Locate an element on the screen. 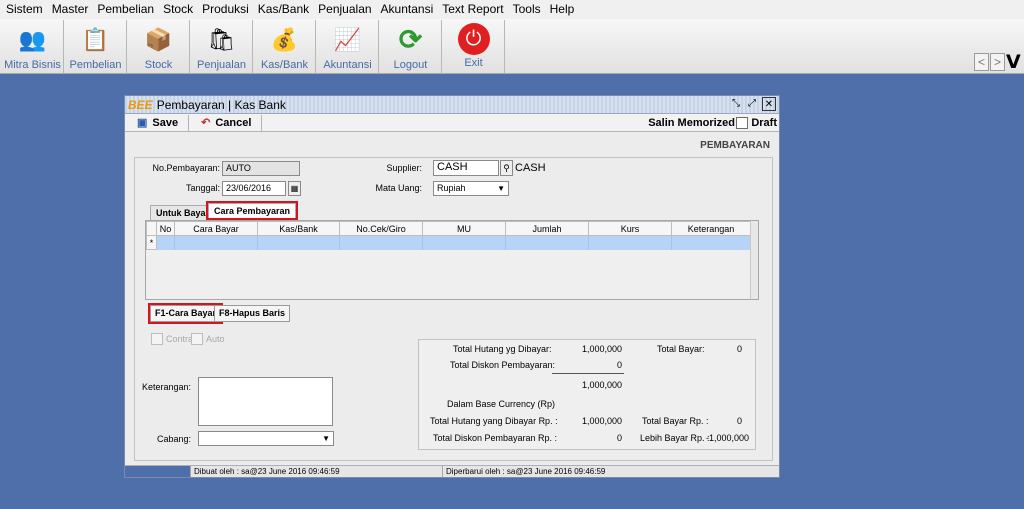 Image resolution: width=1024 pixels, height=509 pixels. table-row: * is located at coordinates (448, 242).